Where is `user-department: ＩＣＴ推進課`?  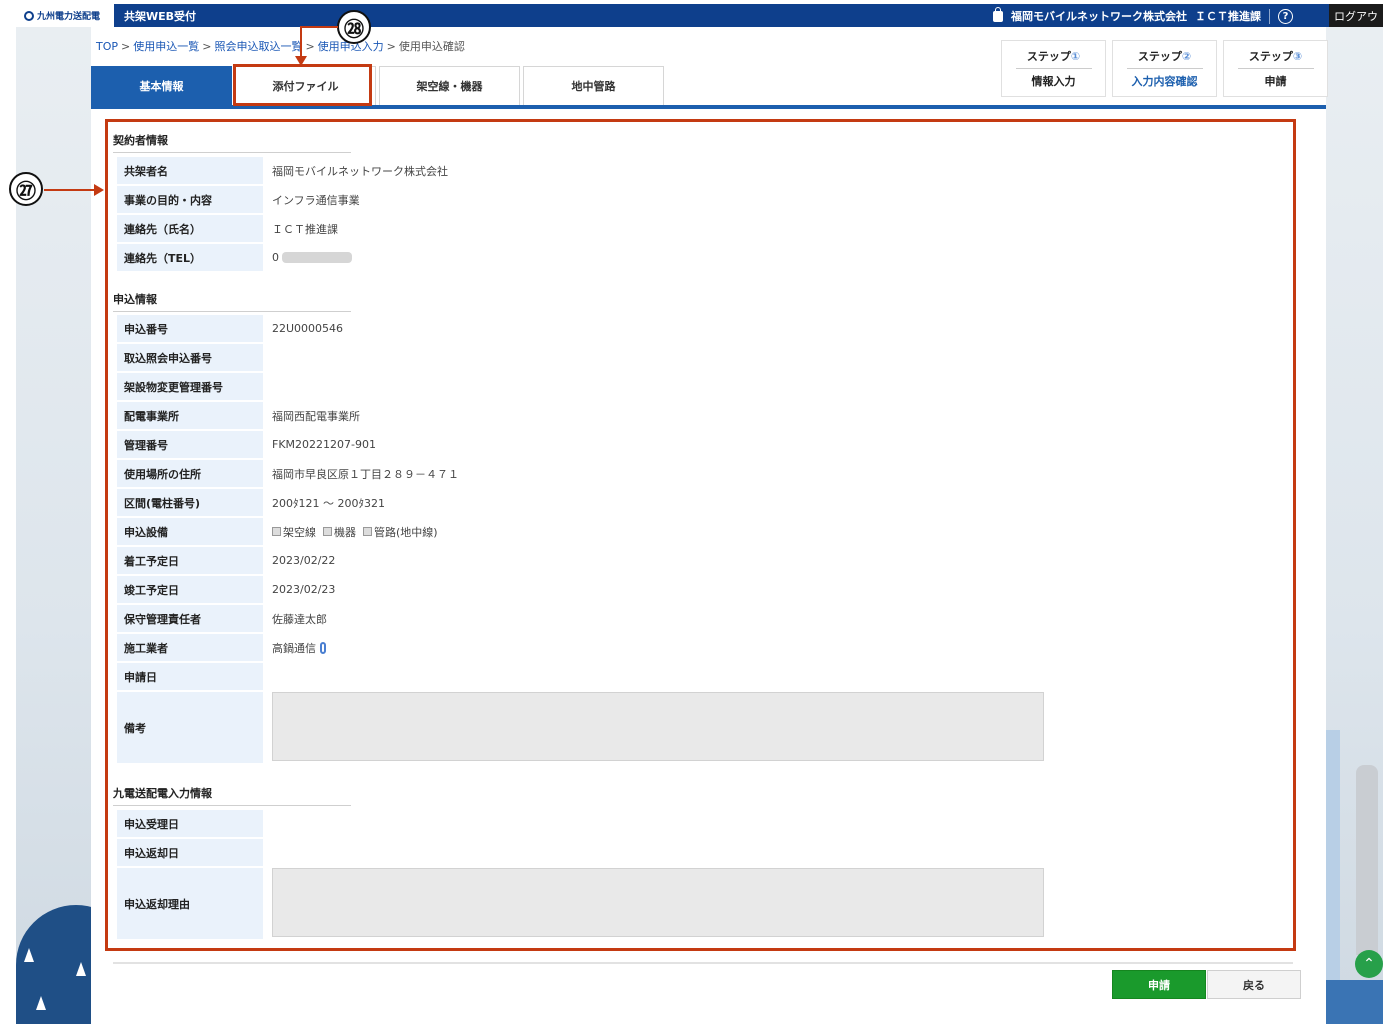
user-department: ＩＣＴ推進課 is located at coordinates (1228, 16).